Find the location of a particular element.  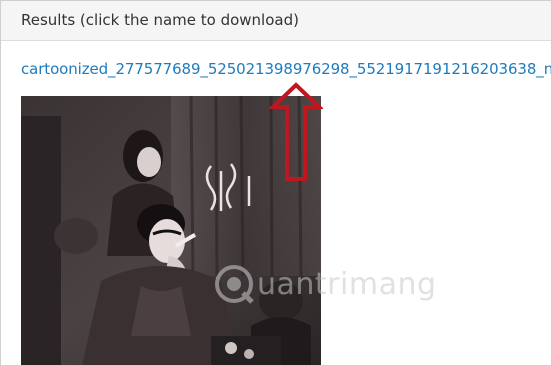

annotation-arrow is located at coordinates (296, 133).